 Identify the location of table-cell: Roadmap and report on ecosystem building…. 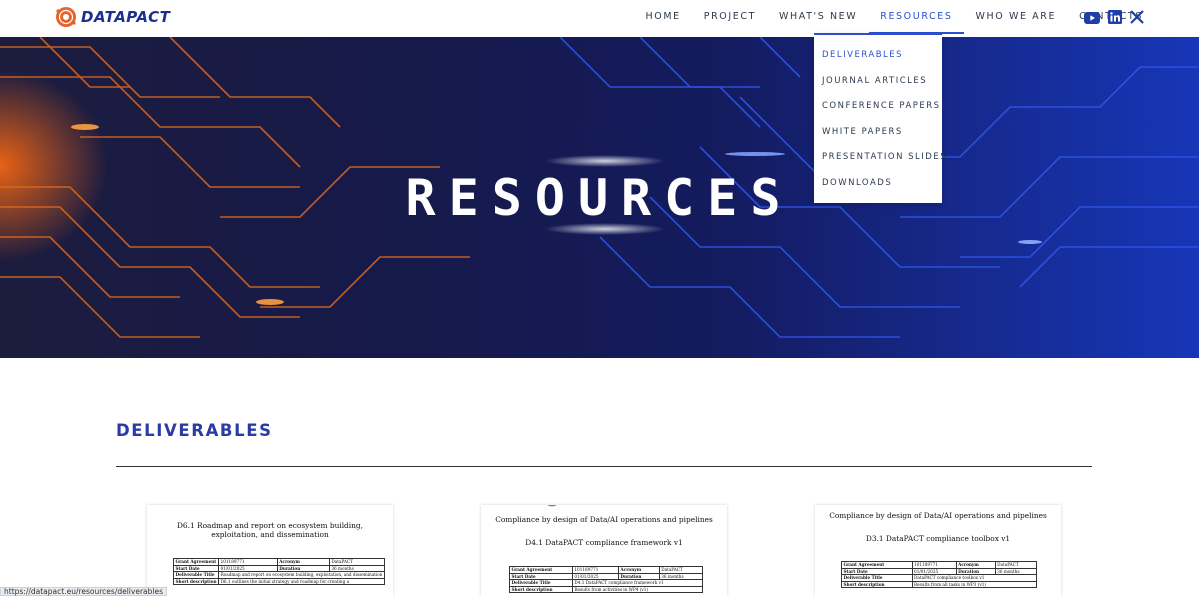
(301, 575).